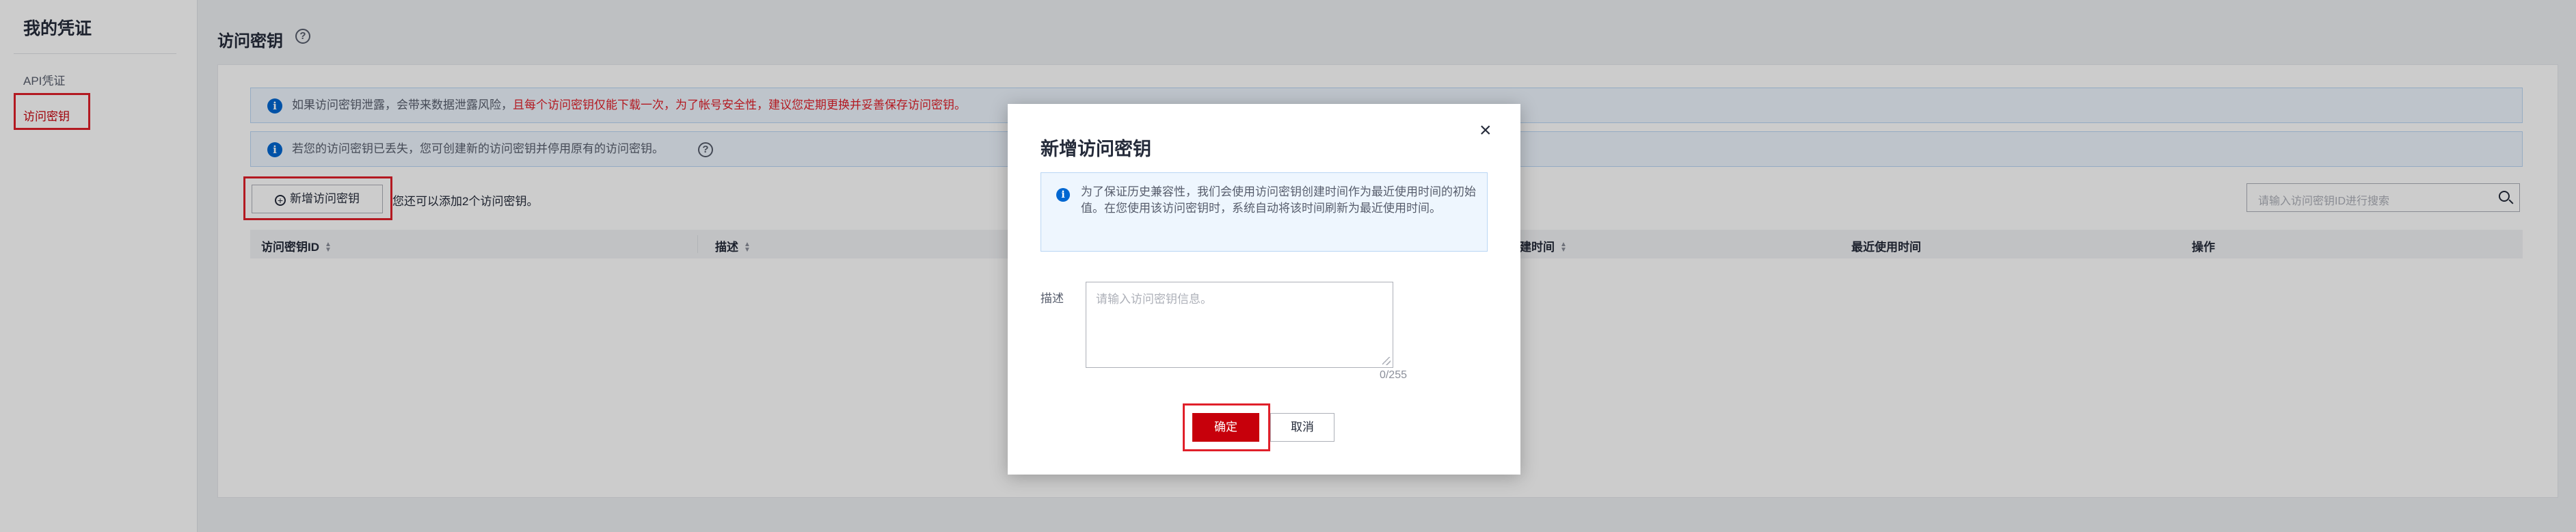 This screenshot has height=532, width=2576. What do you see at coordinates (1393, 375) in the screenshot?
I see `character-counter: 0/255` at bounding box center [1393, 375].